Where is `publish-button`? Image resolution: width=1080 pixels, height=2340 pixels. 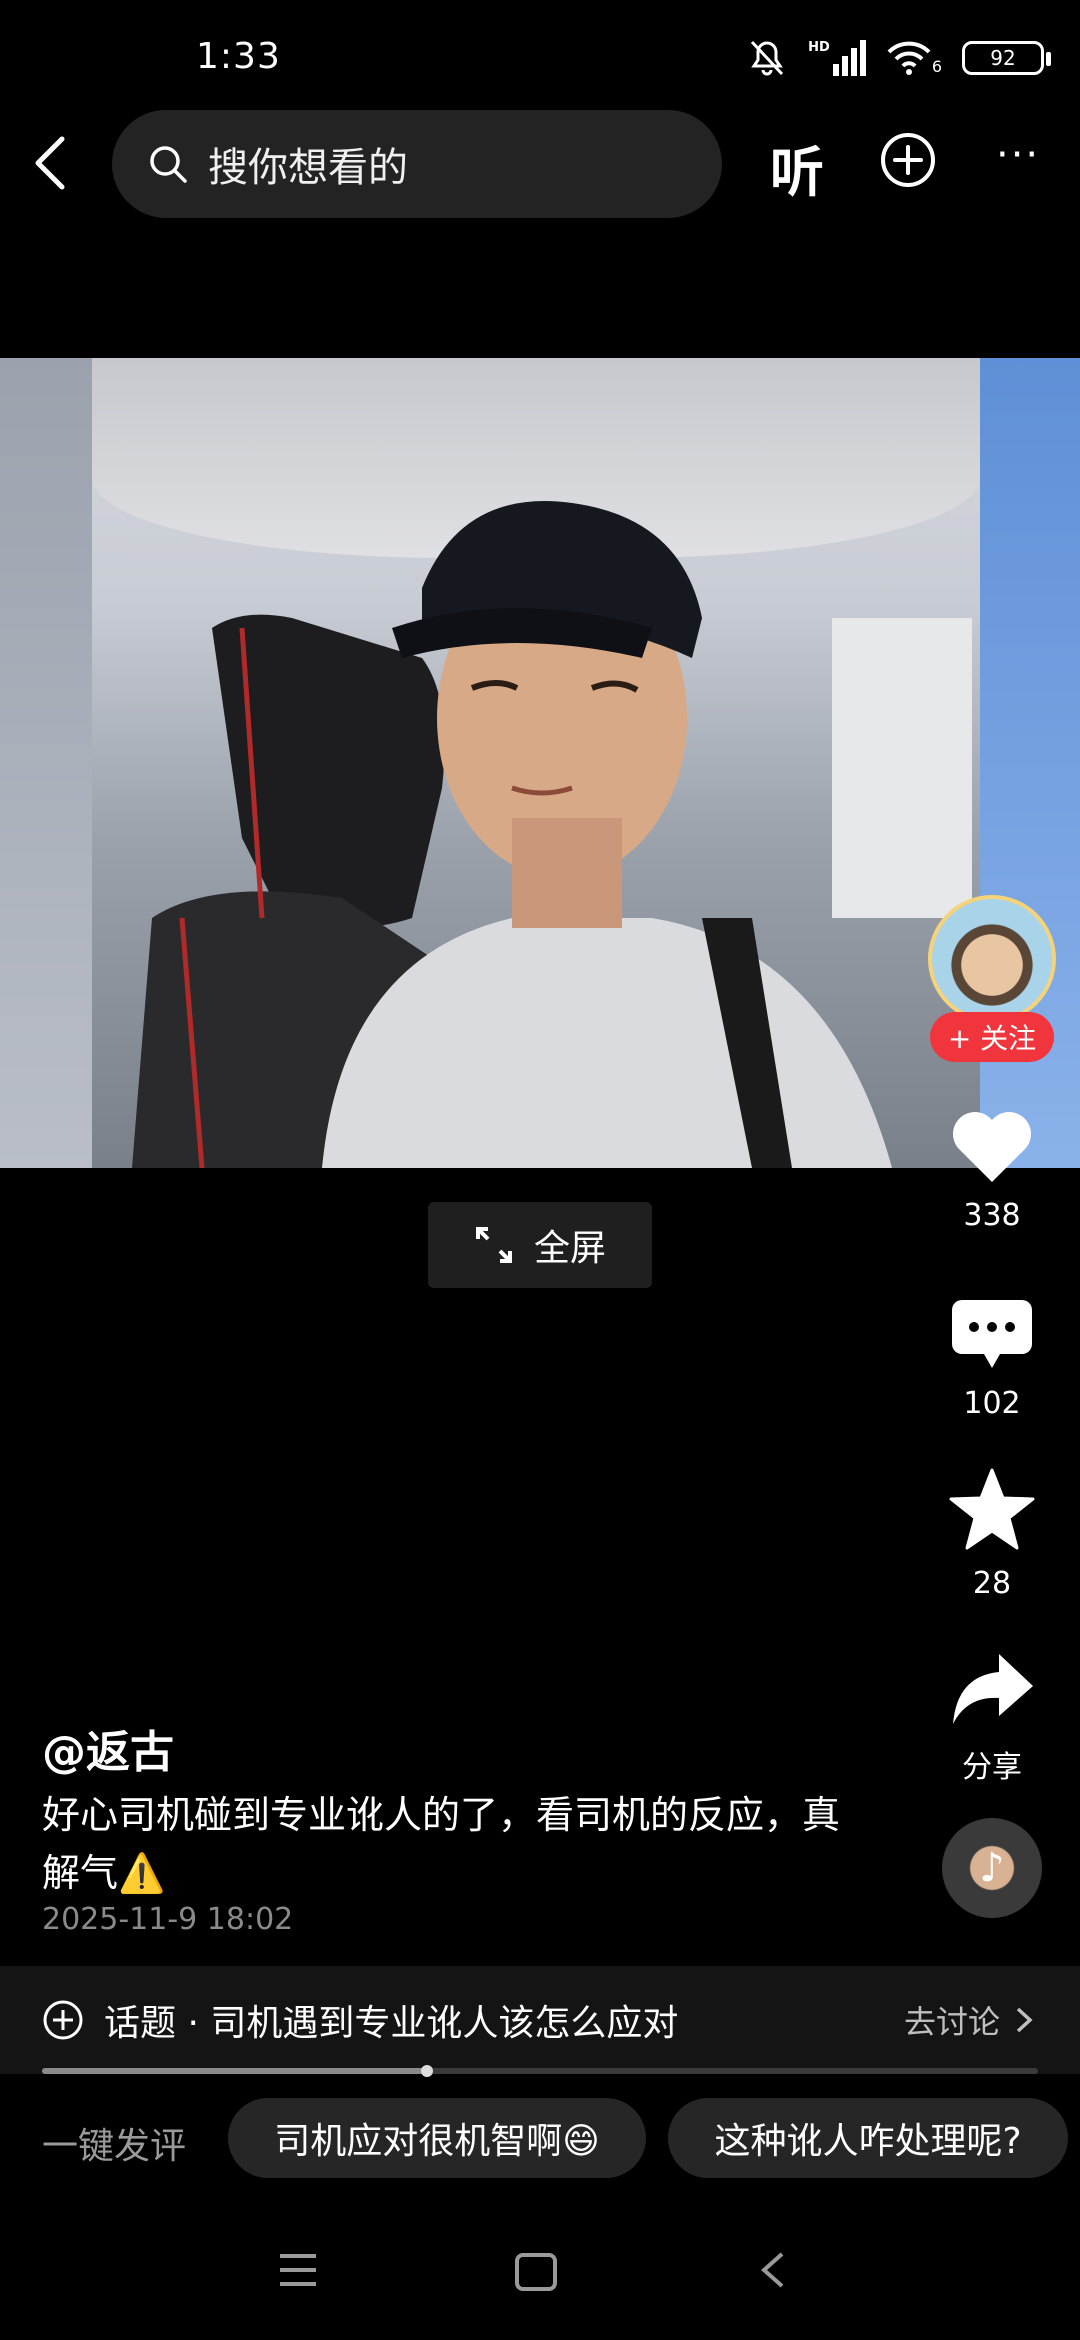
publish-button is located at coordinates (908, 160).